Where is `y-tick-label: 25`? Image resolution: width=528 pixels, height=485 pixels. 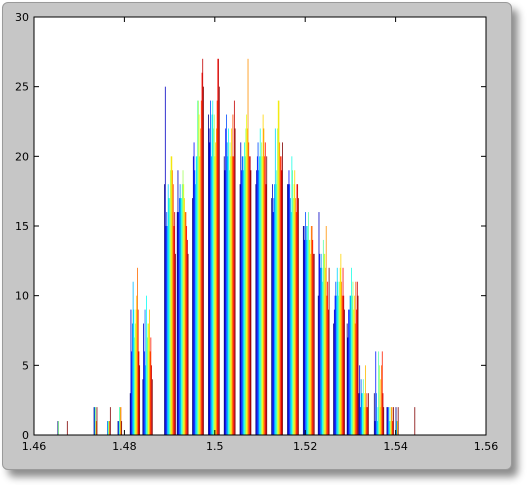 y-tick-label: 25 is located at coordinates (22, 87).